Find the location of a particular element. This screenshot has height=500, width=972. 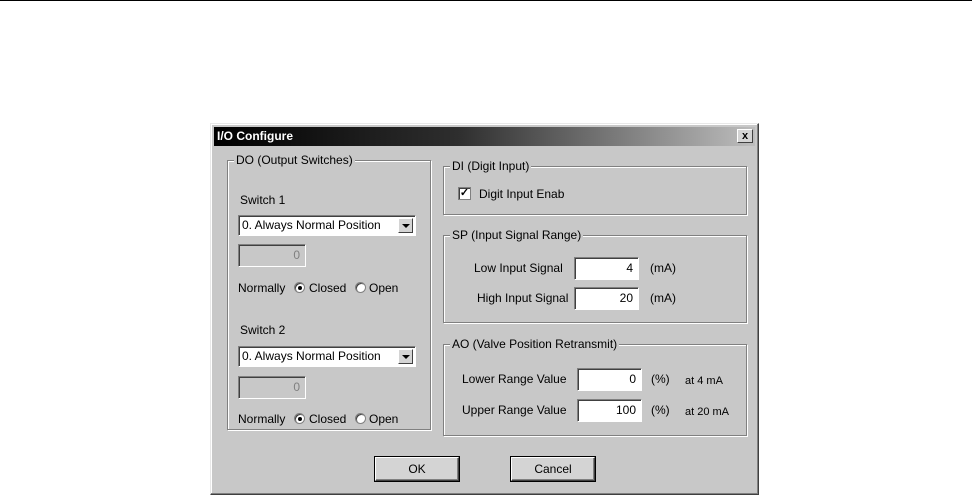

switch1-select: 0. Always Normal Position is located at coordinates (327, 225).